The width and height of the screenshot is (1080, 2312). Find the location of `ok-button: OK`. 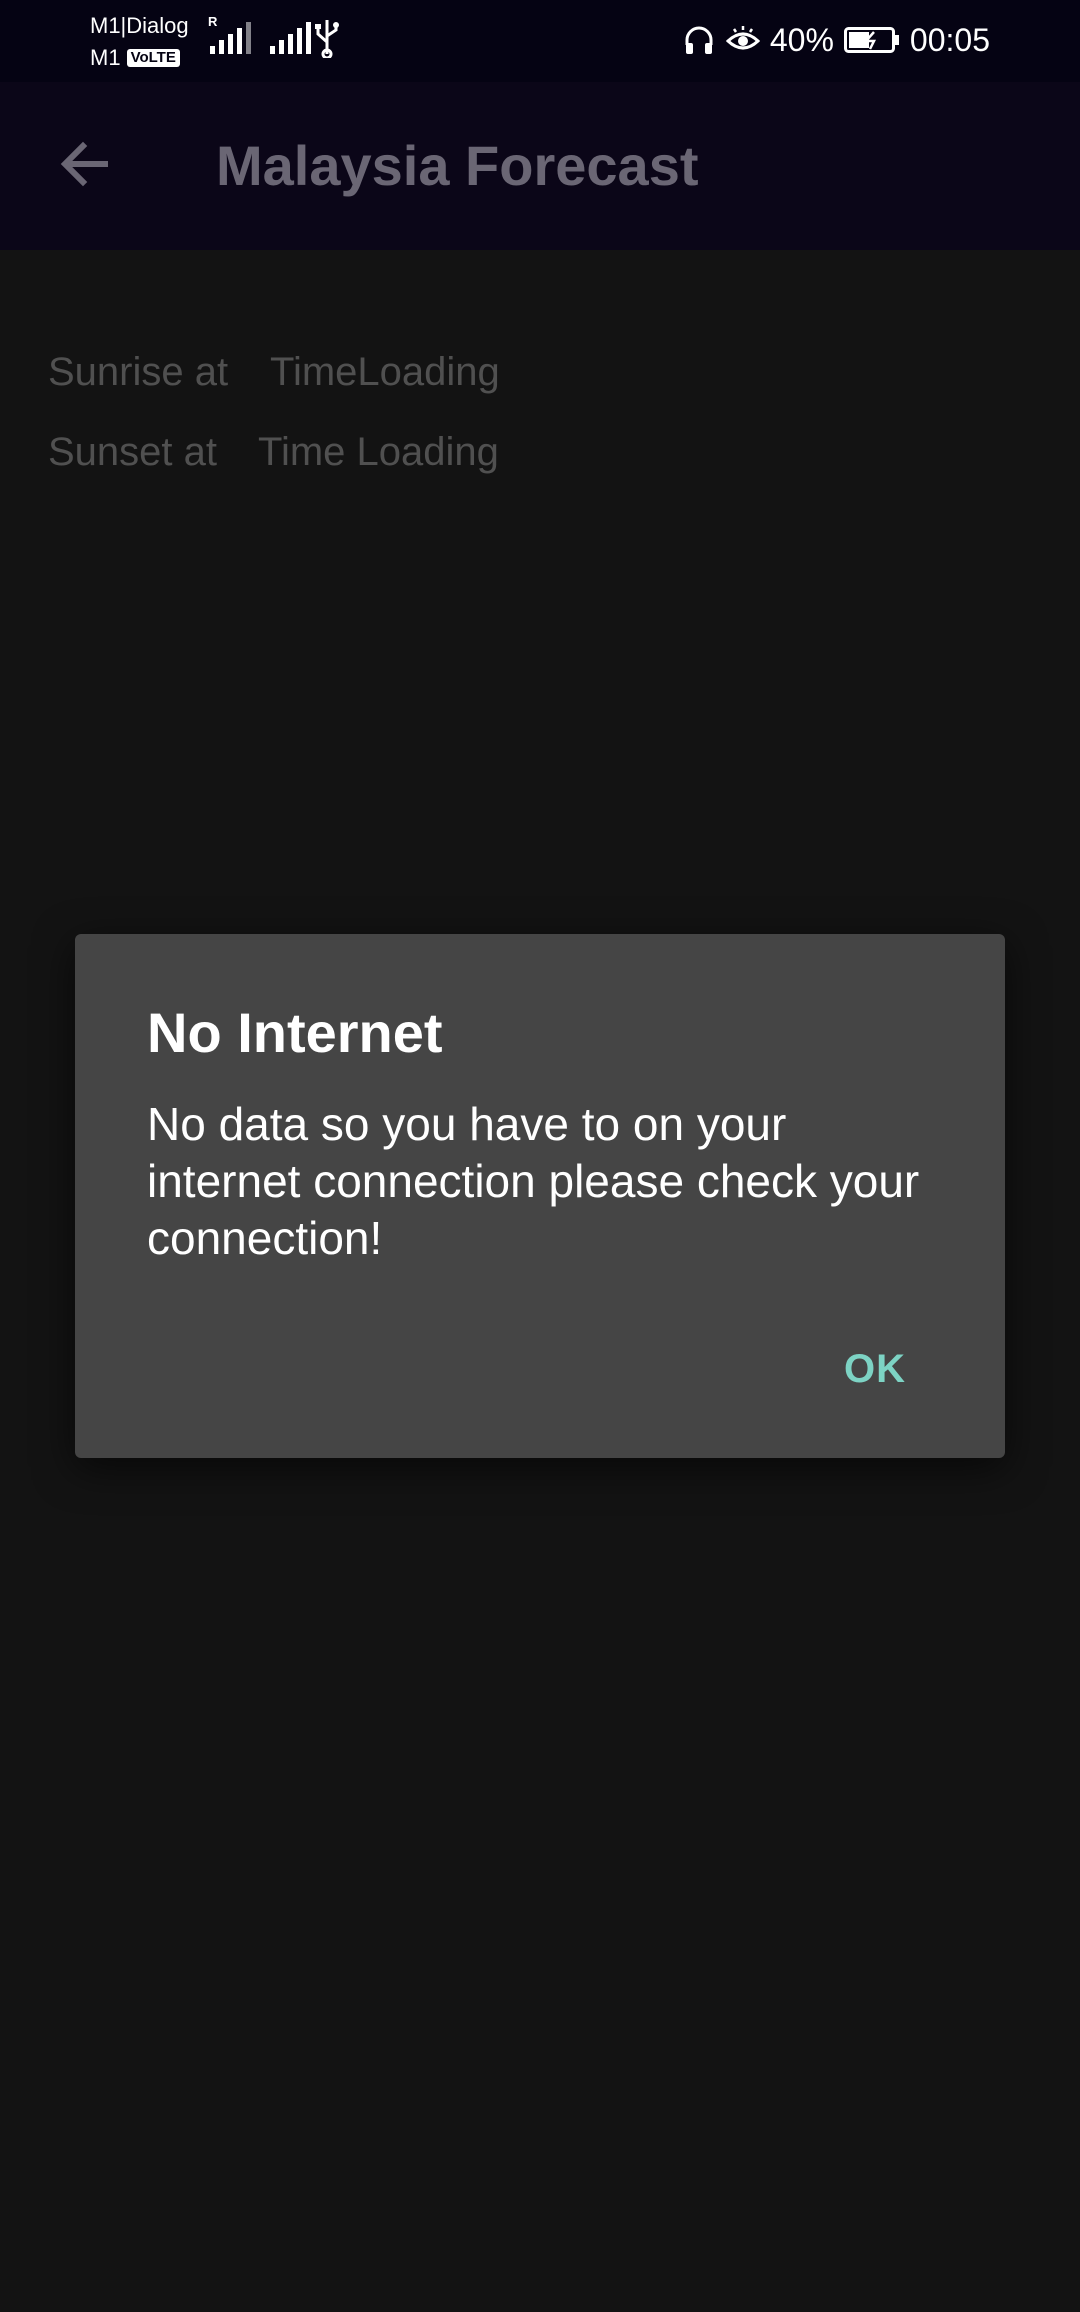

ok-button: OK is located at coordinates (875, 1369).